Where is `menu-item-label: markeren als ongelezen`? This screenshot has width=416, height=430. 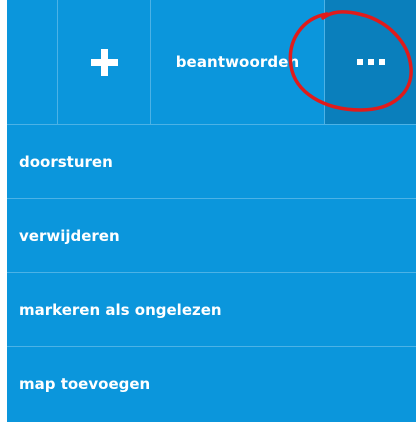
menu-item-label: markeren als ongelezen is located at coordinates (120, 309).